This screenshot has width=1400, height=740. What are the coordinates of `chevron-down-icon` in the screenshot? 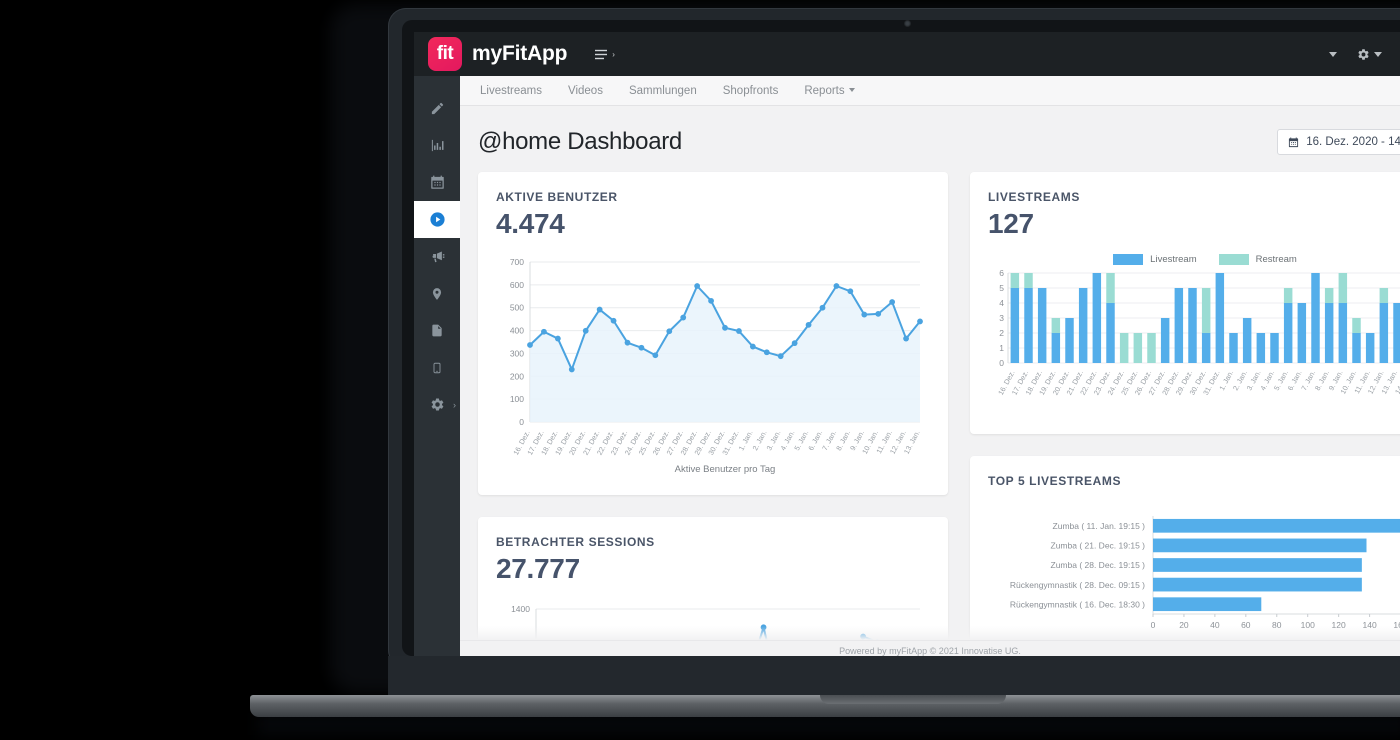 It's located at (851, 90).